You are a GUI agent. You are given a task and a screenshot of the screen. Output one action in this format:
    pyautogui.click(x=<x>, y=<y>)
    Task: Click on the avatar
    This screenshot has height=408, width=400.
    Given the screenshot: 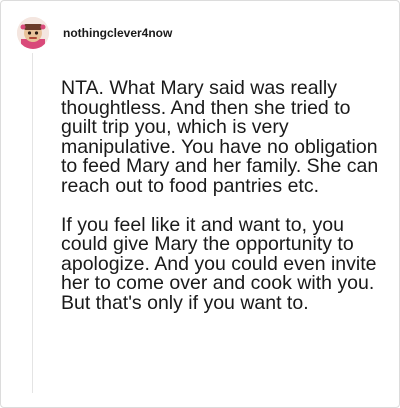 What is the action you would take?
    pyautogui.click(x=33, y=33)
    